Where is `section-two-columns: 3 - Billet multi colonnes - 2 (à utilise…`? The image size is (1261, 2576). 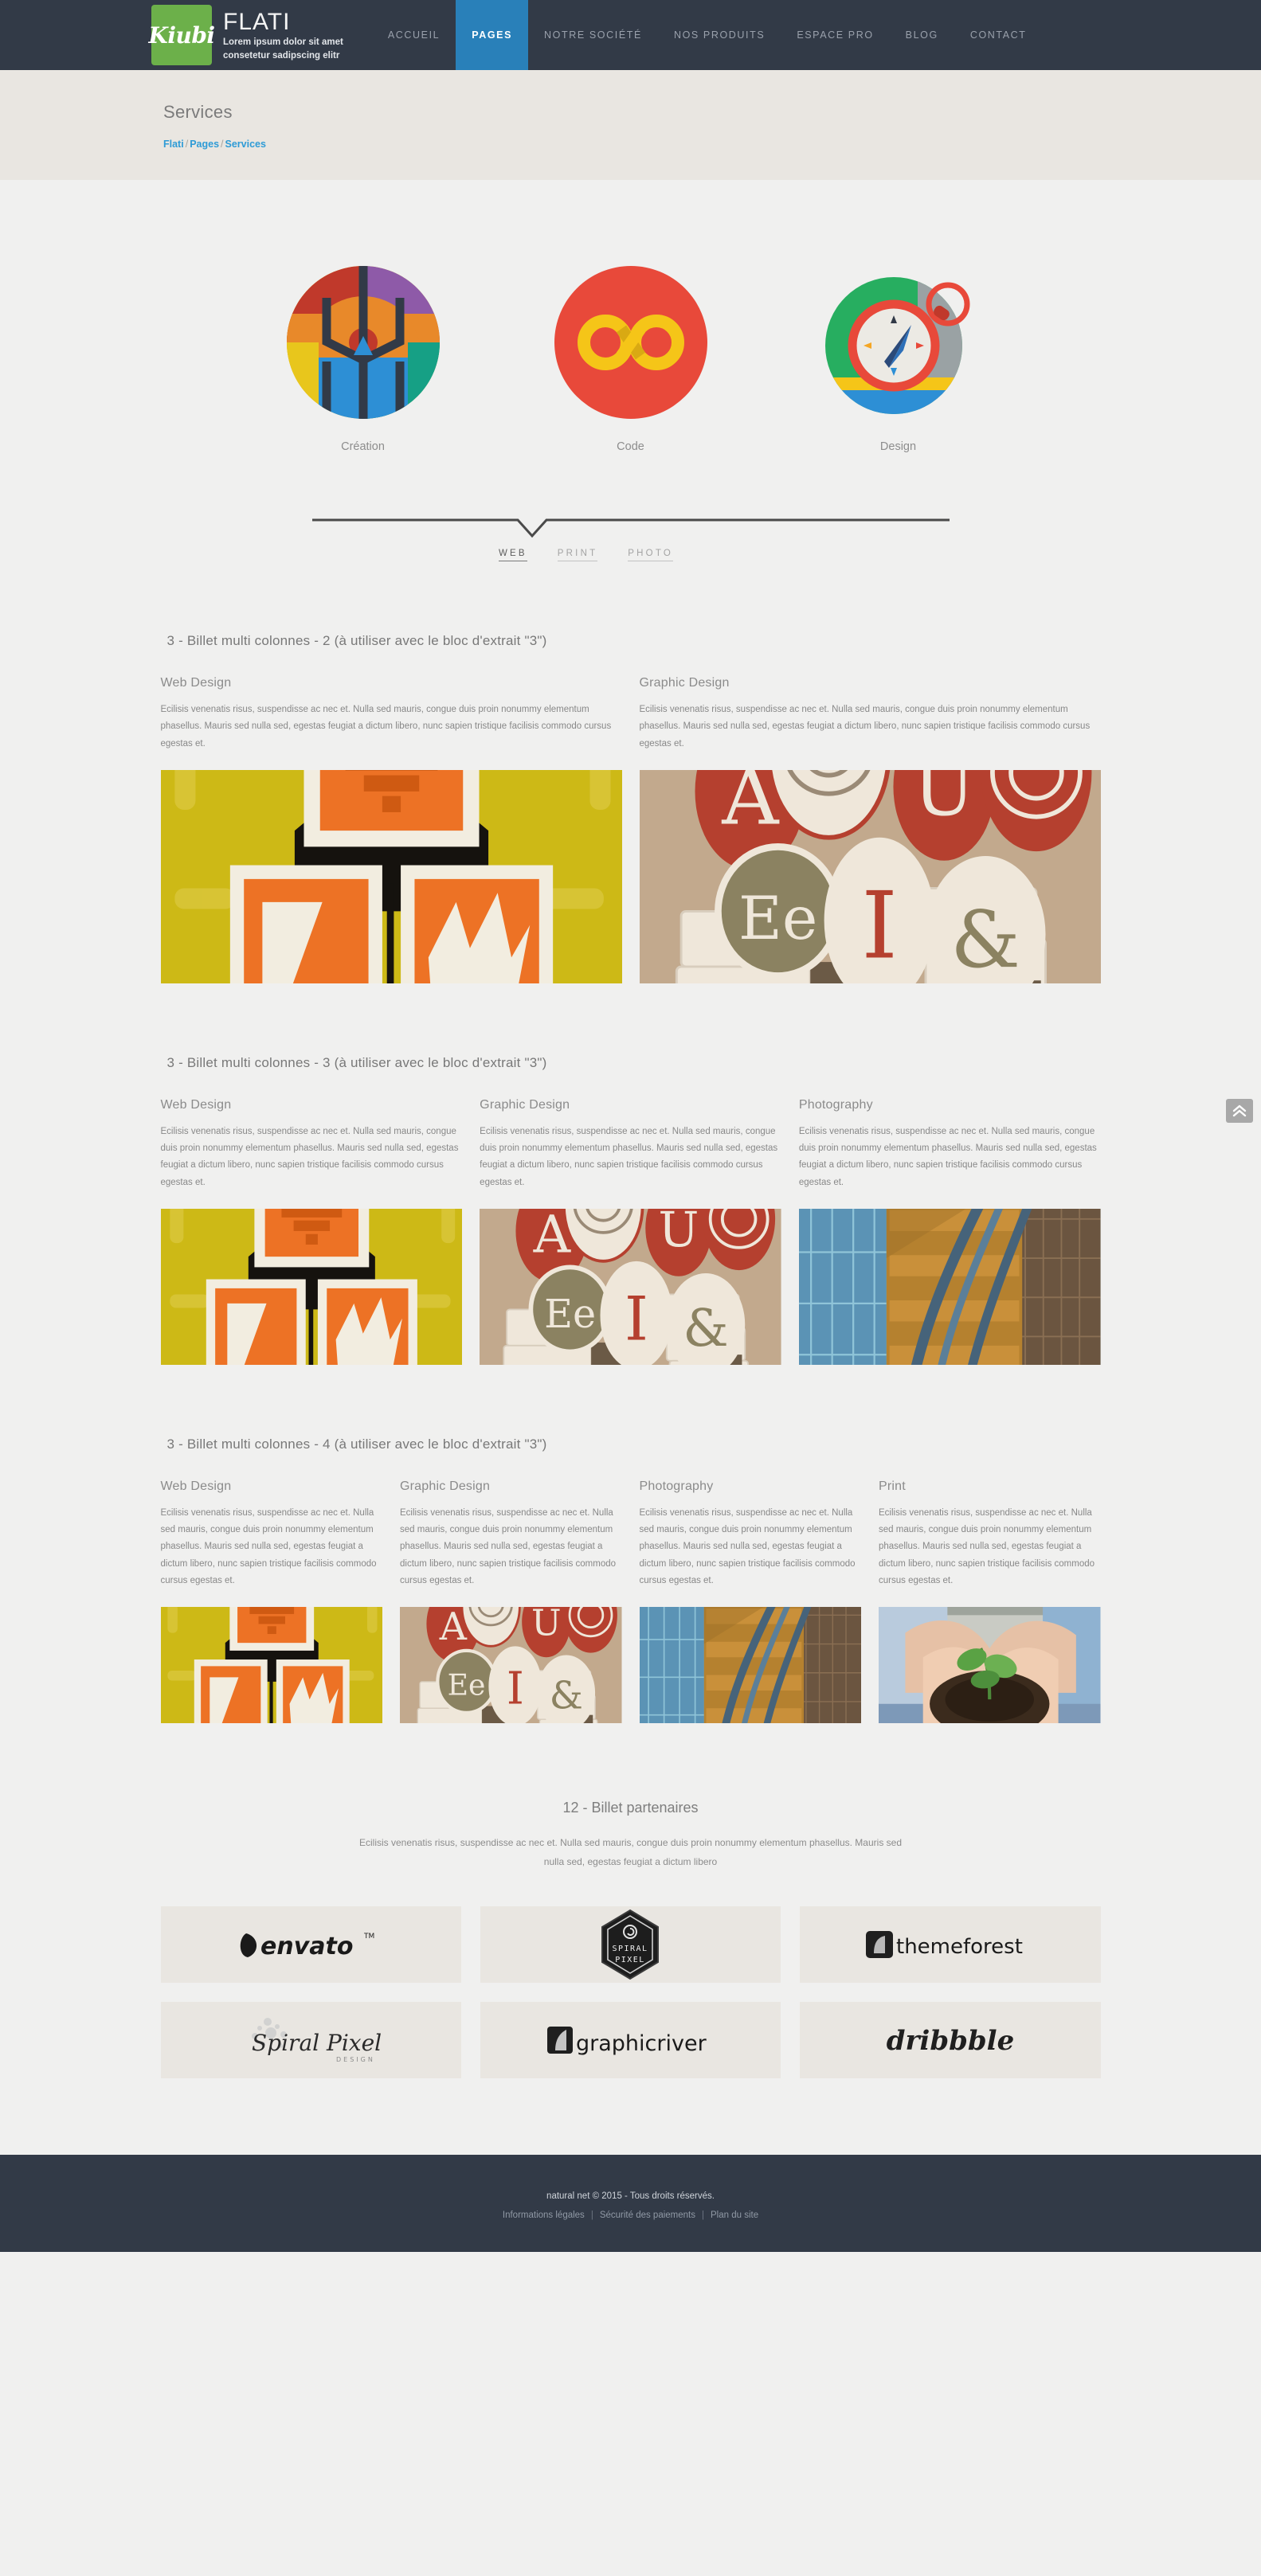
section-two-columns: 3 - Billet multi colonnes - 2 (à utilise… is located at coordinates (630, 808).